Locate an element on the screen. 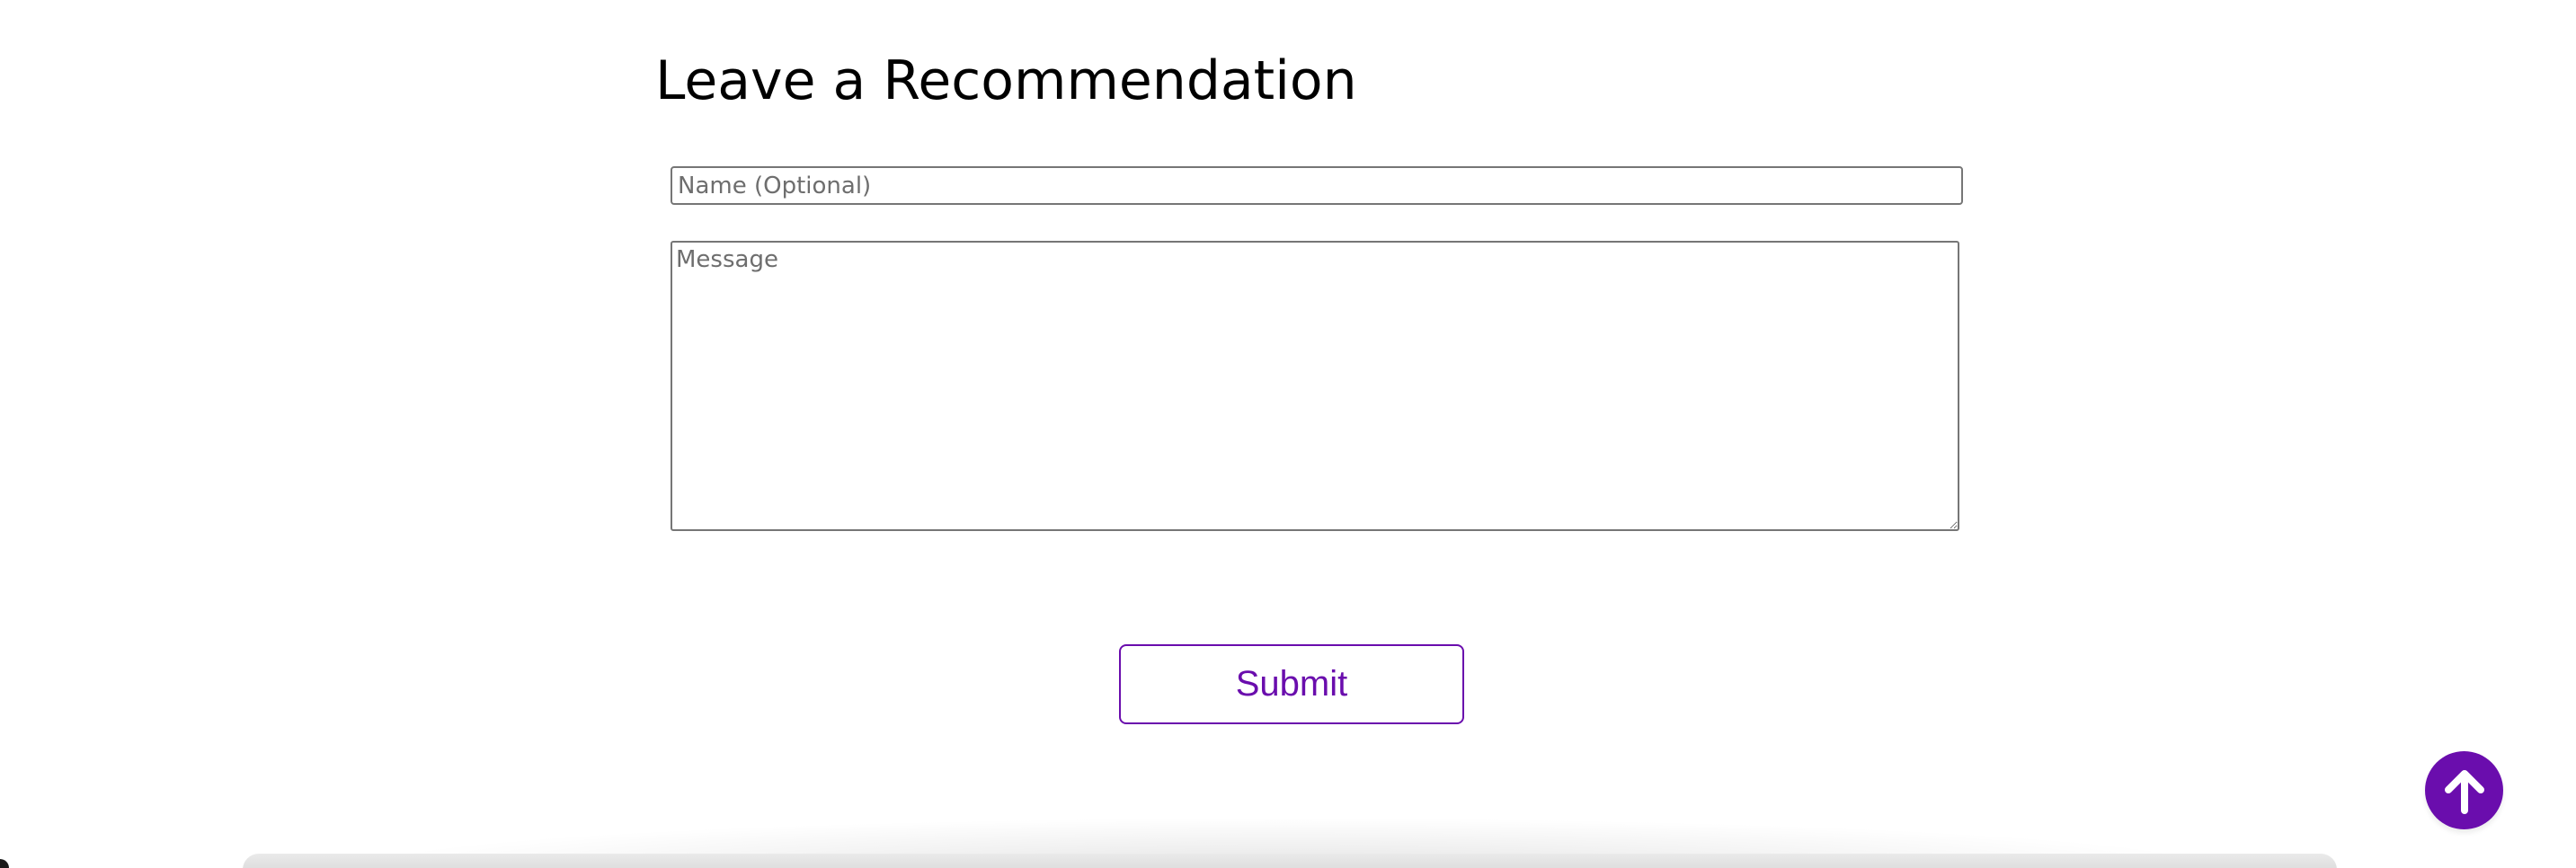 This screenshot has height=868, width=2576. arrow-up-icon is located at coordinates (2464, 791).